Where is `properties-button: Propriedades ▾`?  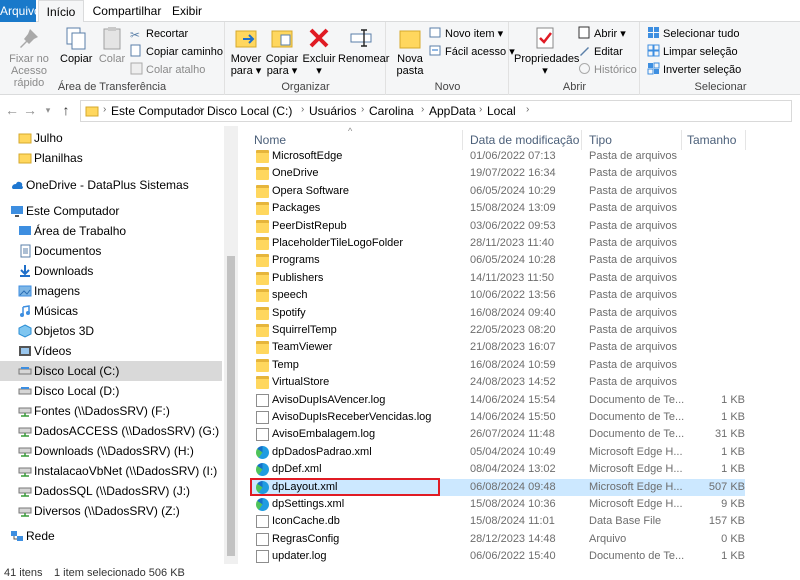 properties-button: Propriedades ▾ is located at coordinates (546, 51).